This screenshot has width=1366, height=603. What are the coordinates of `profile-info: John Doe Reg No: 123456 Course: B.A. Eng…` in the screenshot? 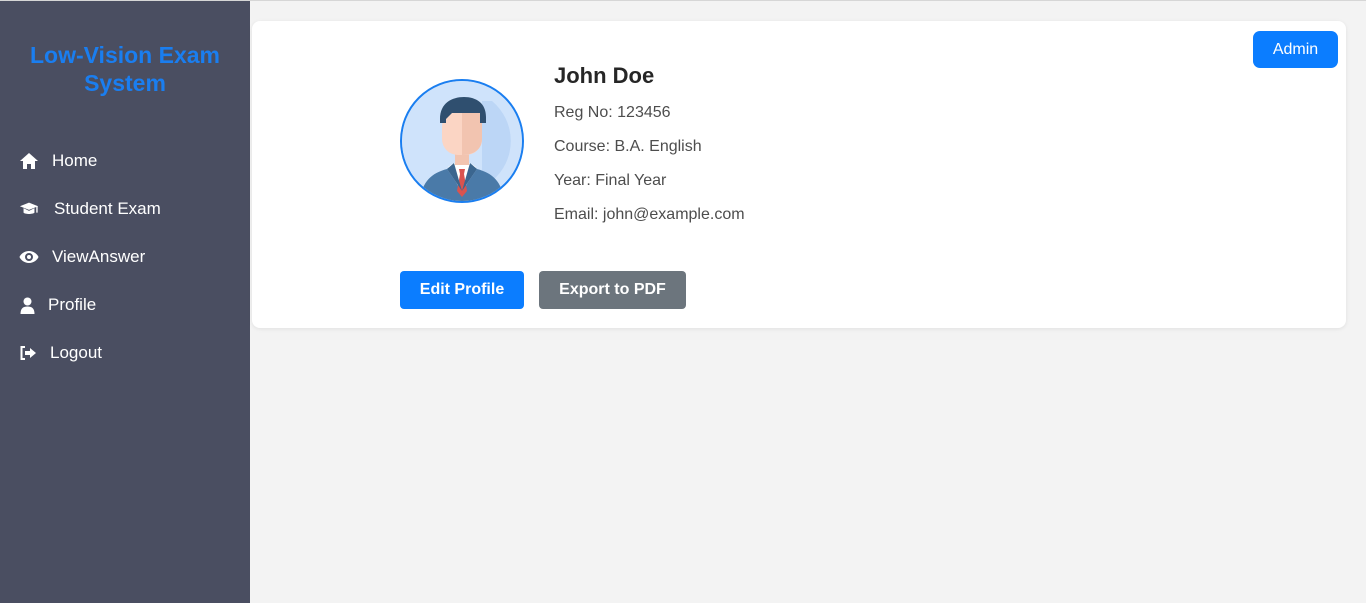 It's located at (649, 144).